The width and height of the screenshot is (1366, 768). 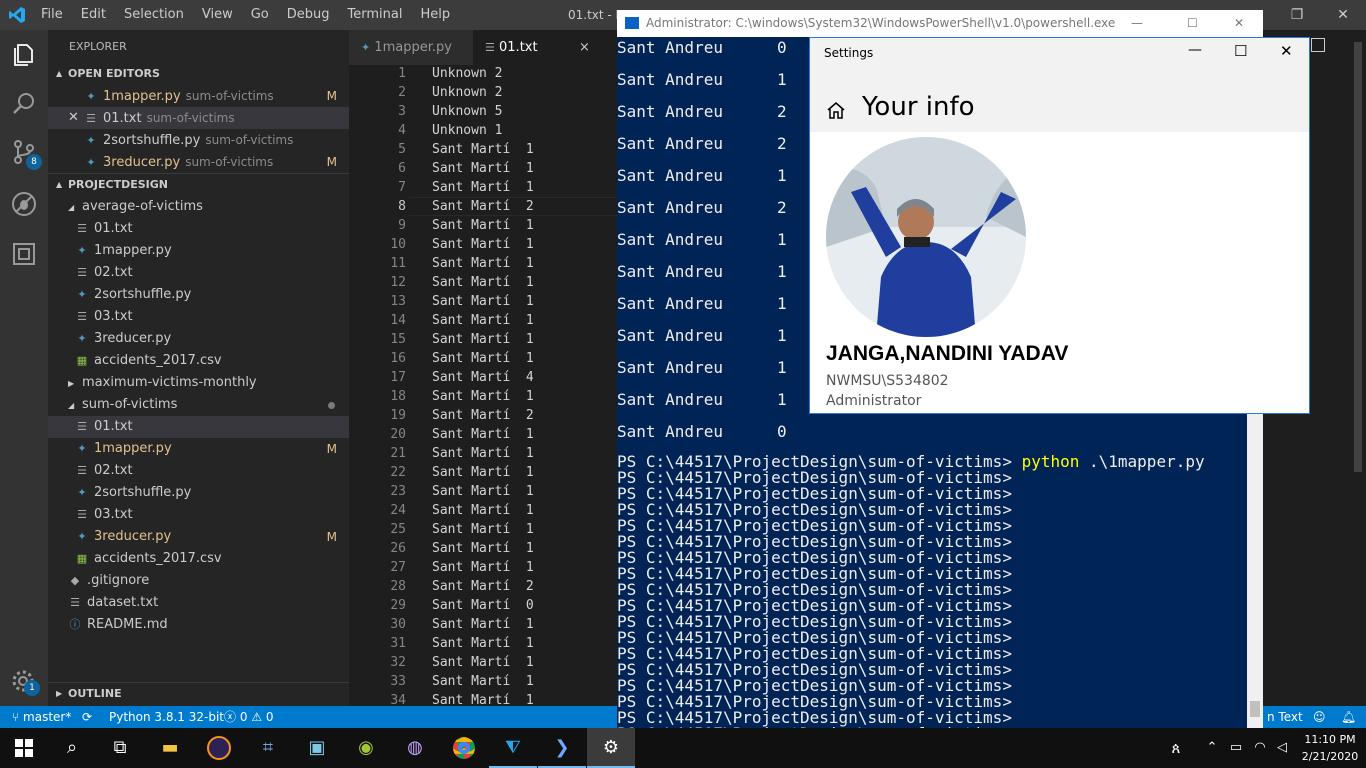 What do you see at coordinates (82, 558) in the screenshot?
I see `csv-file-icon: ▦` at bounding box center [82, 558].